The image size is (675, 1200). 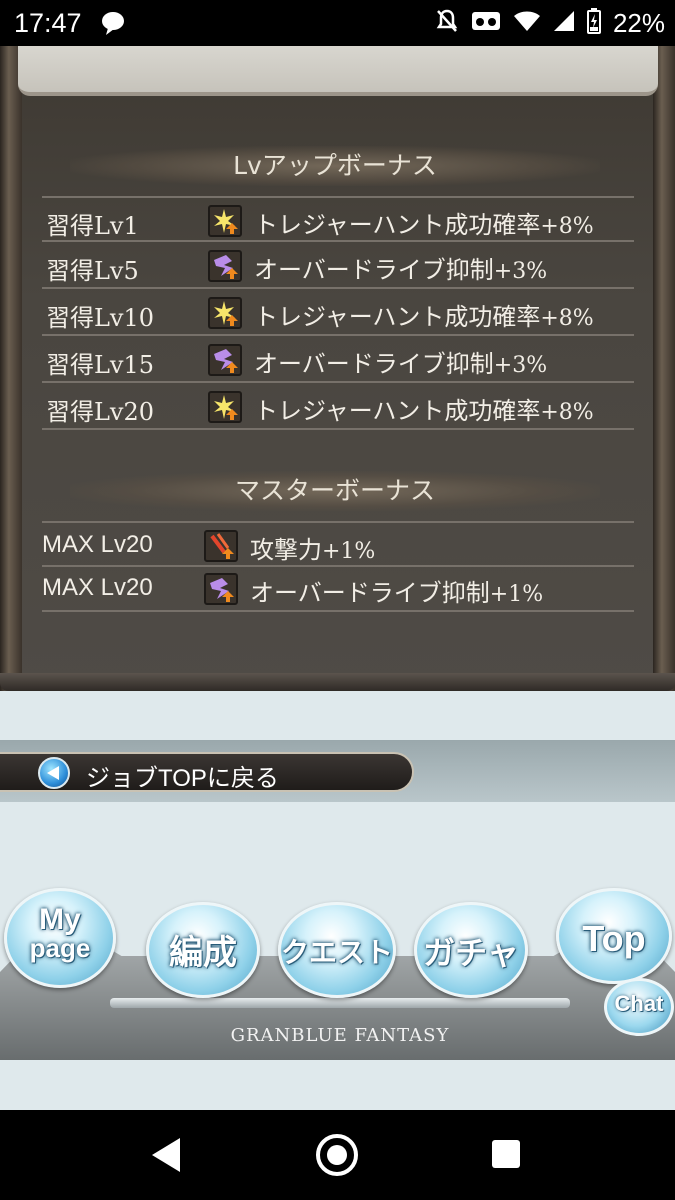 What do you see at coordinates (447, 23) in the screenshot?
I see `notifications-off-icon` at bounding box center [447, 23].